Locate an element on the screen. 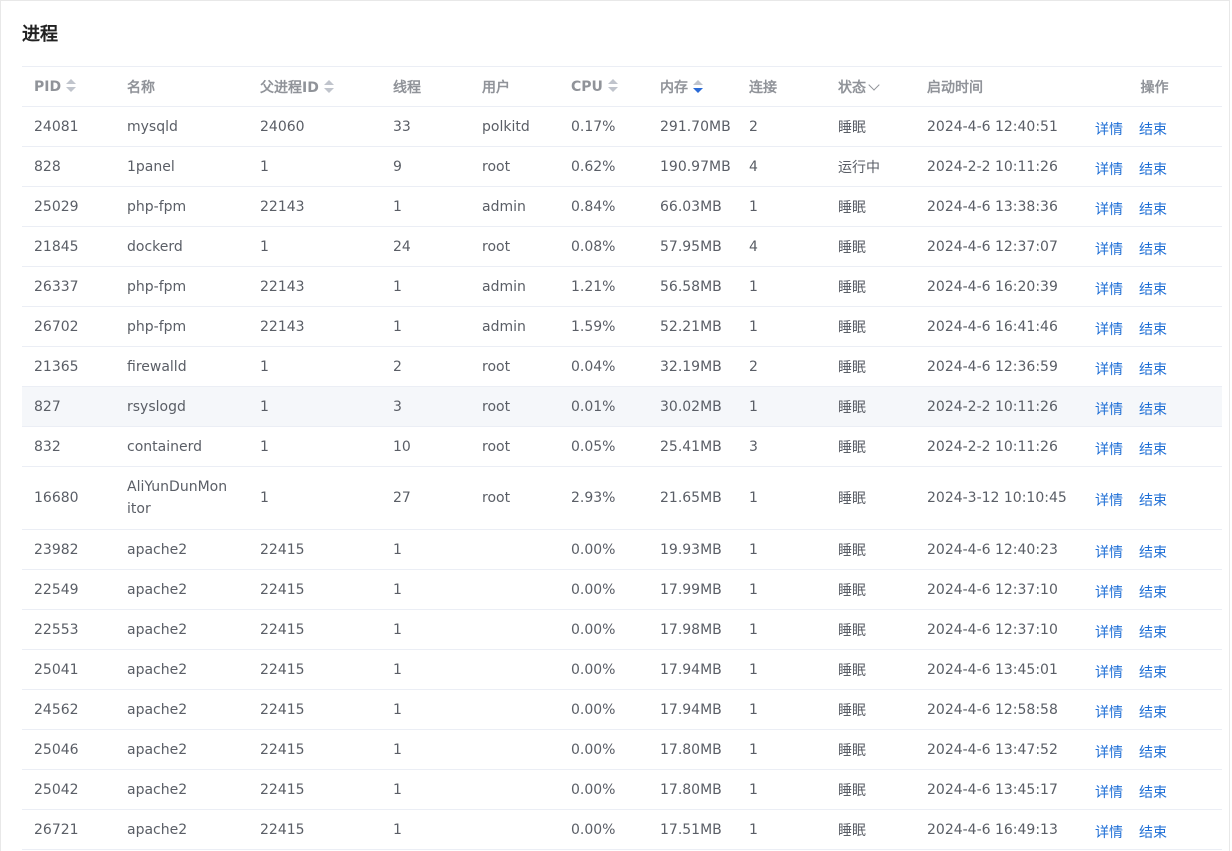  cell-cpu: 1.21% is located at coordinates (603, 286).